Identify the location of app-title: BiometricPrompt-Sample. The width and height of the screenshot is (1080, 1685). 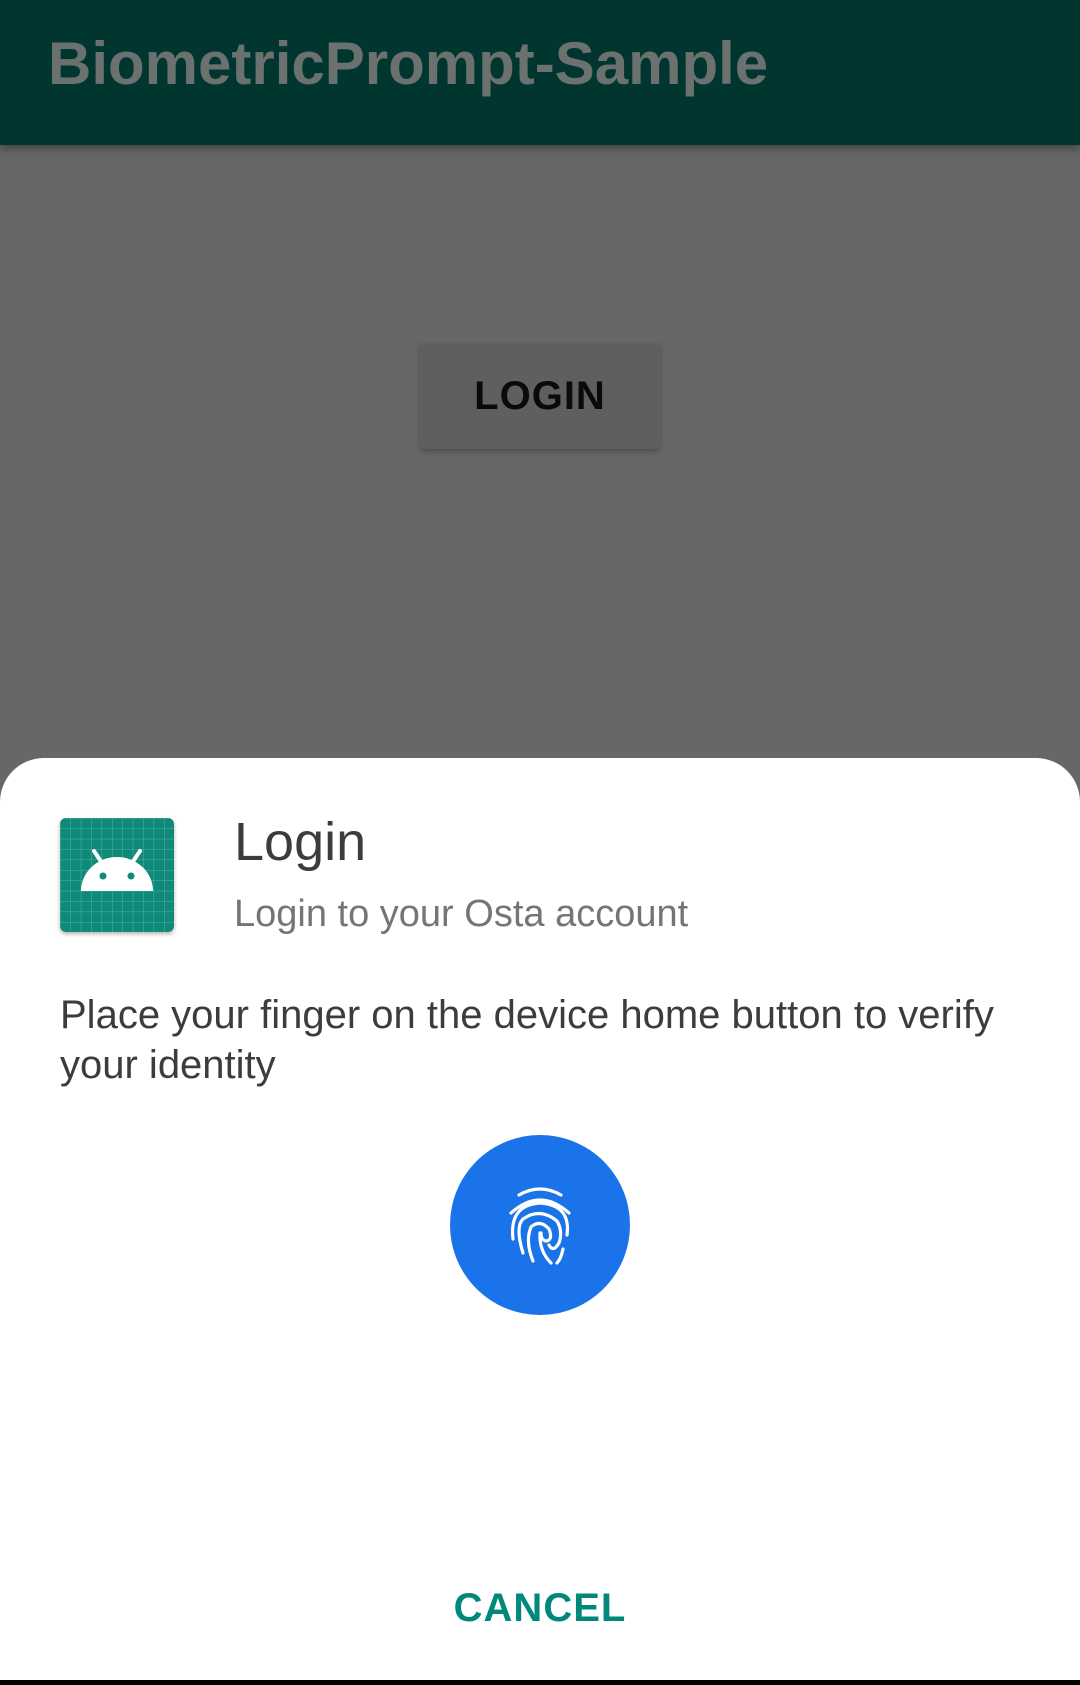
(408, 63).